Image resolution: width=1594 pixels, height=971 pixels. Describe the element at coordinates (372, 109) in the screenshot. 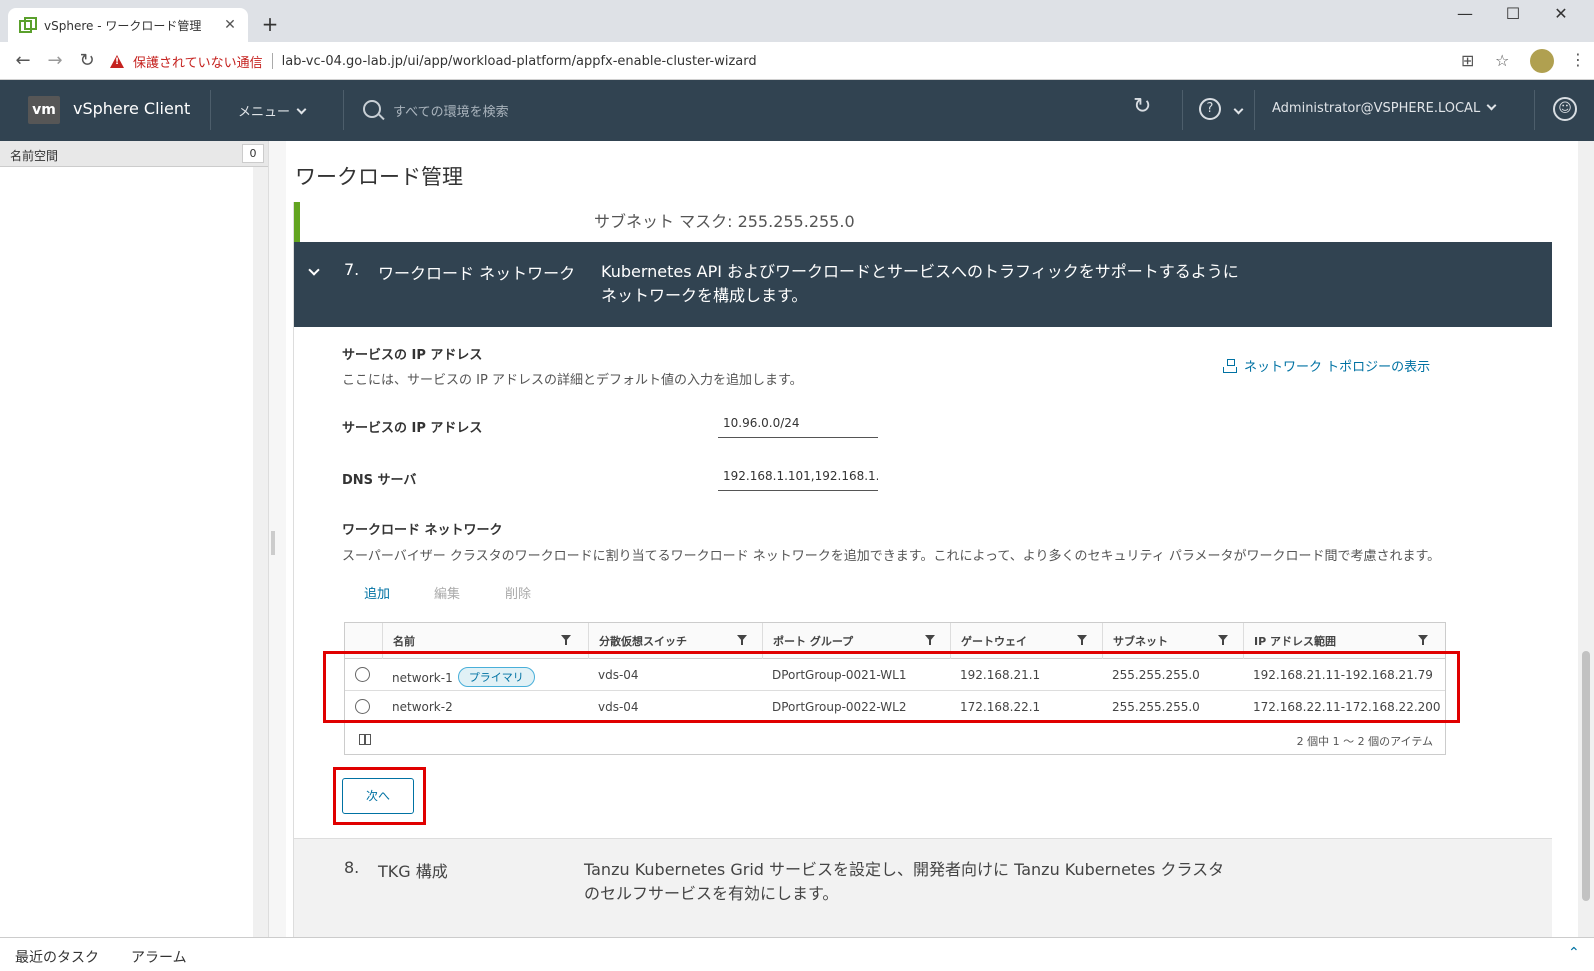

I see `search-icon` at that location.